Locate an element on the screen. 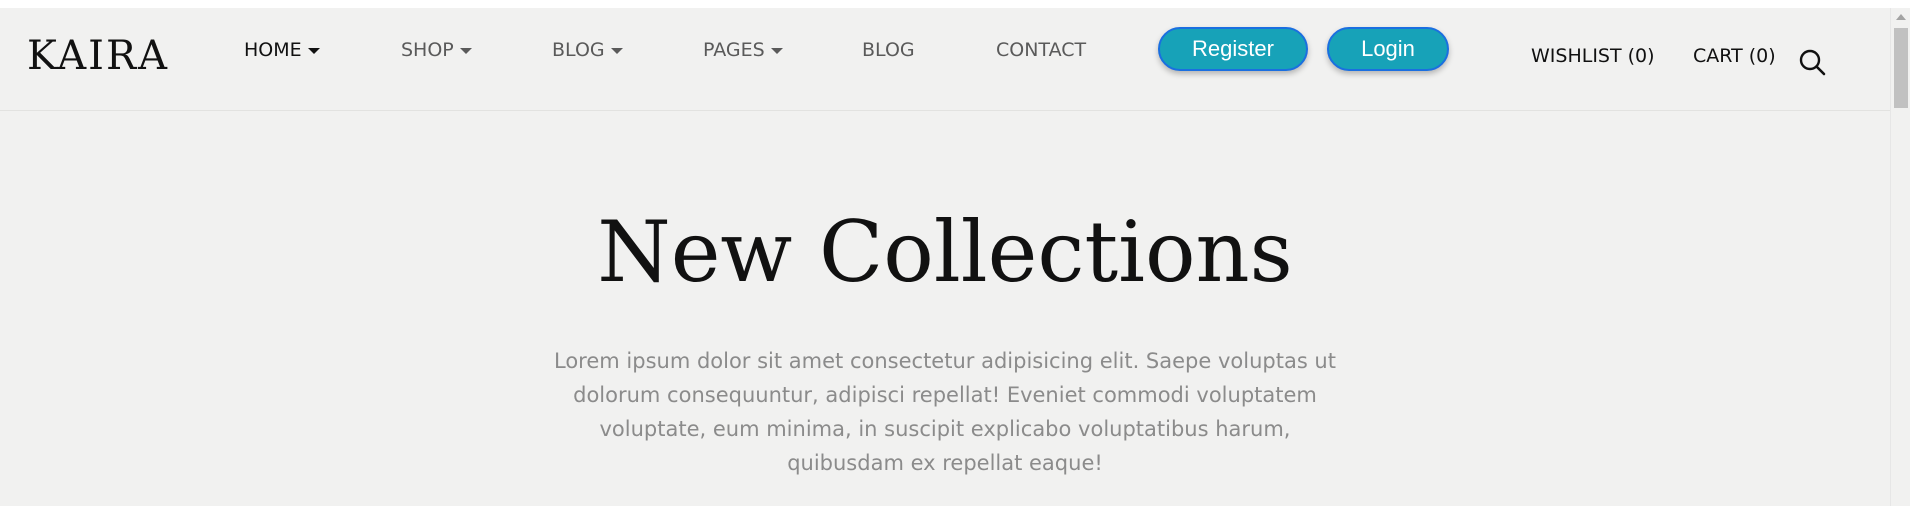 Image resolution: width=1910 pixels, height=506 pixels. nav-item-blog-dropdown: BLOG is located at coordinates (587, 50).